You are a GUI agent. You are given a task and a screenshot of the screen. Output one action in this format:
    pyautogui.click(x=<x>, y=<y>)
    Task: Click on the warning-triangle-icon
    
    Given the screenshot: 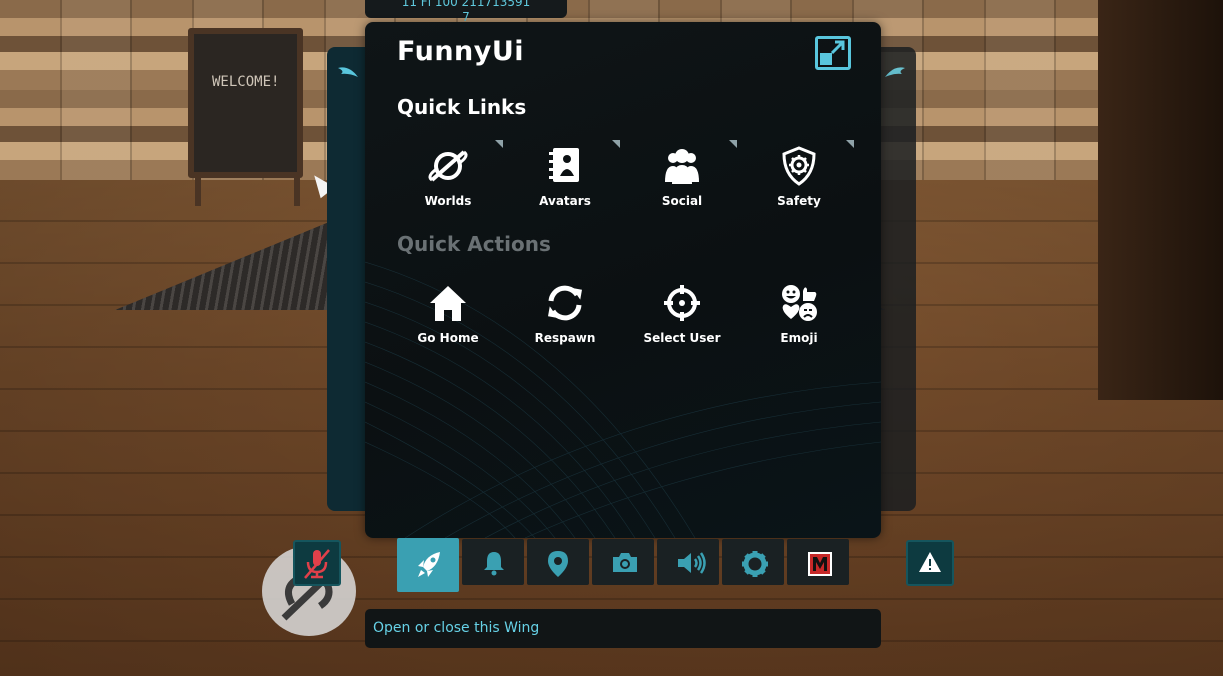 What is the action you would take?
    pyautogui.click(x=930, y=562)
    